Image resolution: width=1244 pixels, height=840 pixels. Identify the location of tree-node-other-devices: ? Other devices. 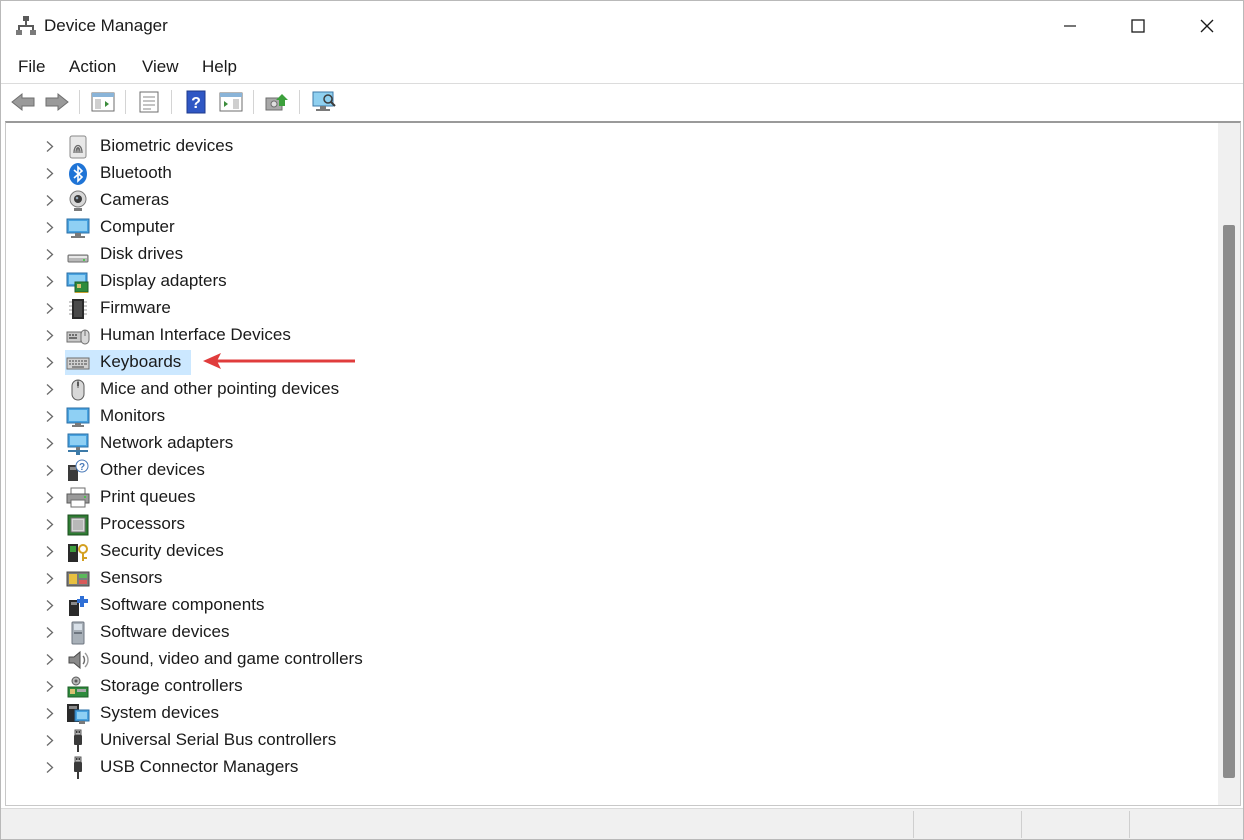
(611, 470).